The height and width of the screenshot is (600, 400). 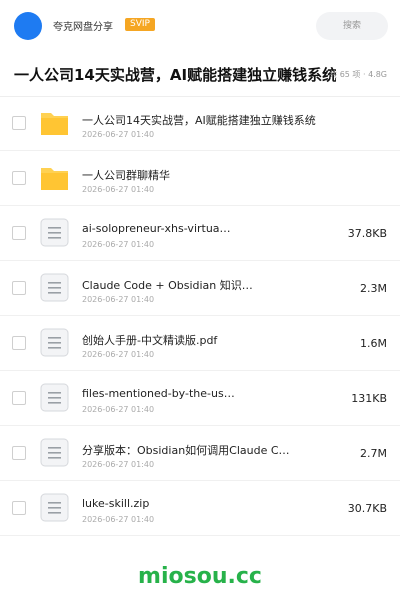 What do you see at coordinates (352, 26) in the screenshot?
I see `search-button: 搜索` at bounding box center [352, 26].